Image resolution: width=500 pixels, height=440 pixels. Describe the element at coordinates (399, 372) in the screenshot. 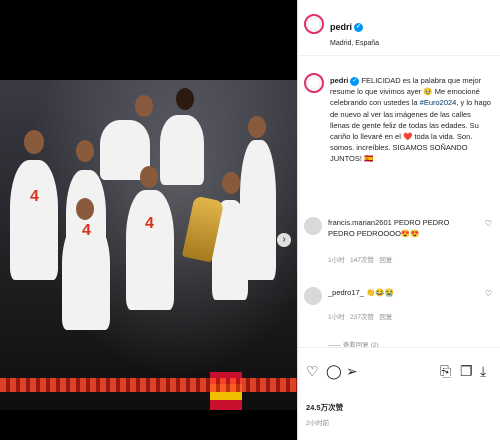

I see `action-bar: ♡ ◯ ➢ ⎘ ❐ ⤓` at that location.